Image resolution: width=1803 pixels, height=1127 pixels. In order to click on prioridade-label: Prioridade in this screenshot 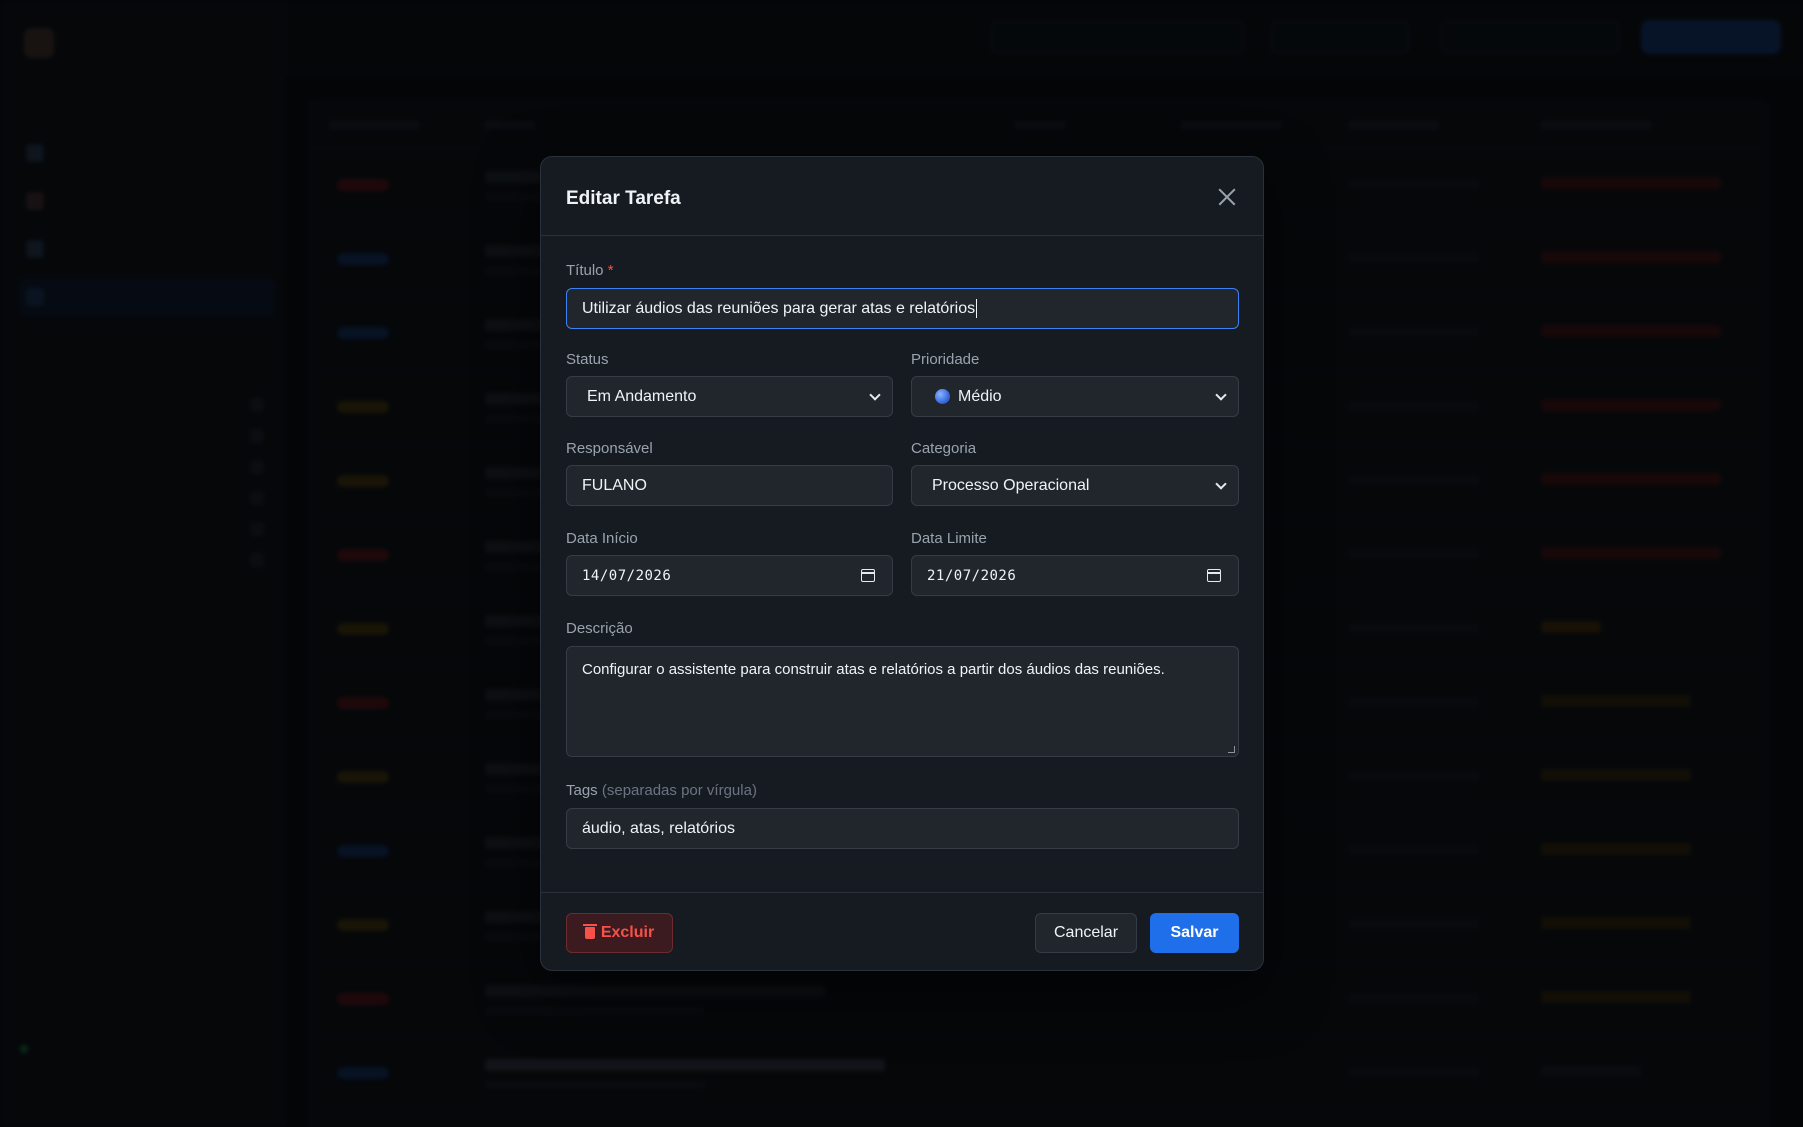, I will do `click(945, 359)`.